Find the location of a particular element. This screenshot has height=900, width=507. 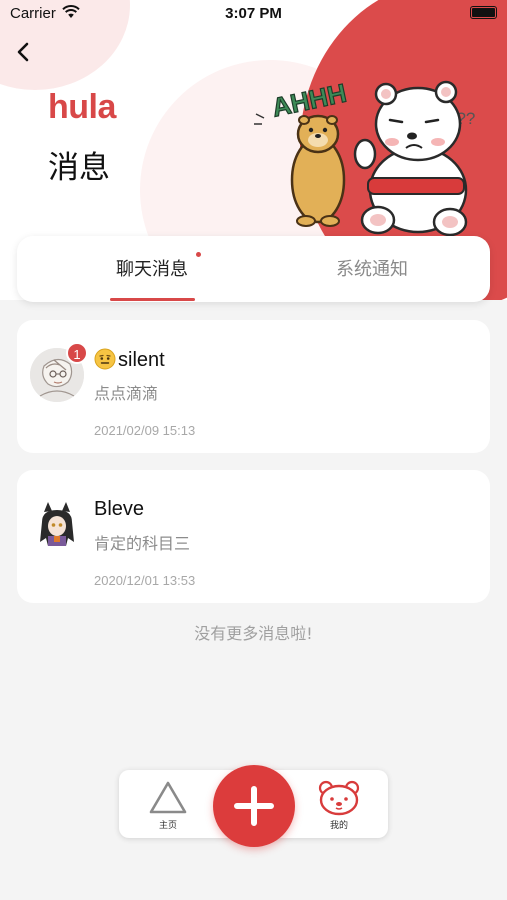

clock: 3:07 PM is located at coordinates (253, 13).